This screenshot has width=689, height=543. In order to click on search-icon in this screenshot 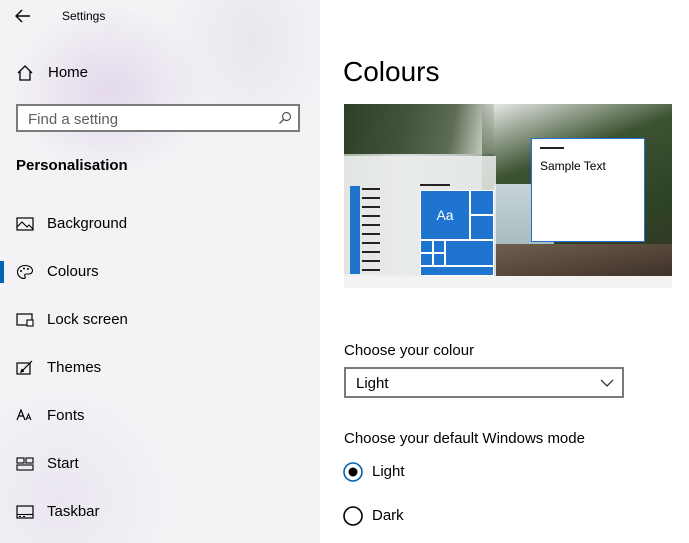, I will do `click(285, 118)`.